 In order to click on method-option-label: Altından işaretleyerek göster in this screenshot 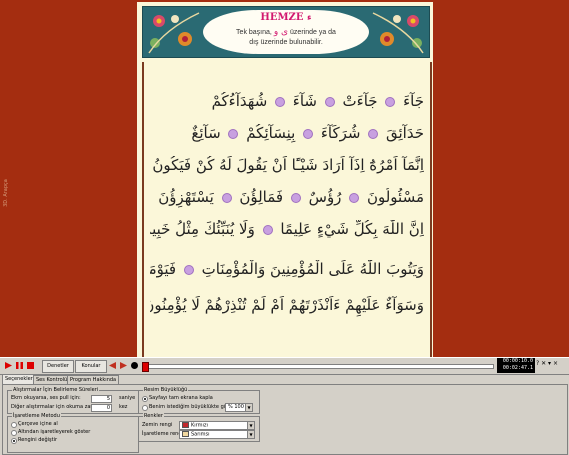, I will do `click(54, 432)`.